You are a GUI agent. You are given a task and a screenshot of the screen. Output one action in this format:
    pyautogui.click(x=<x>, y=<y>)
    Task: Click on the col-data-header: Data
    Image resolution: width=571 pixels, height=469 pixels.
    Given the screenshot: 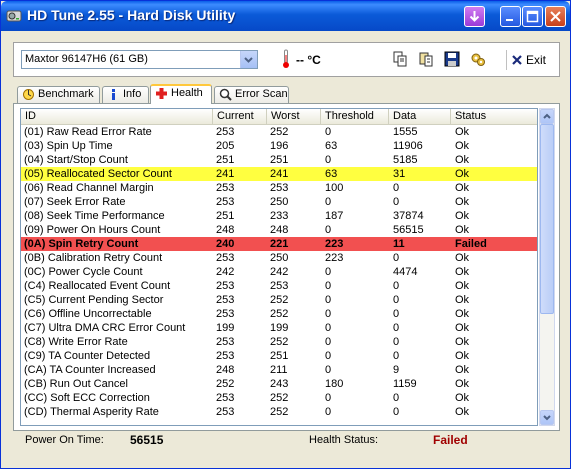 What is the action you would take?
    pyautogui.click(x=420, y=116)
    